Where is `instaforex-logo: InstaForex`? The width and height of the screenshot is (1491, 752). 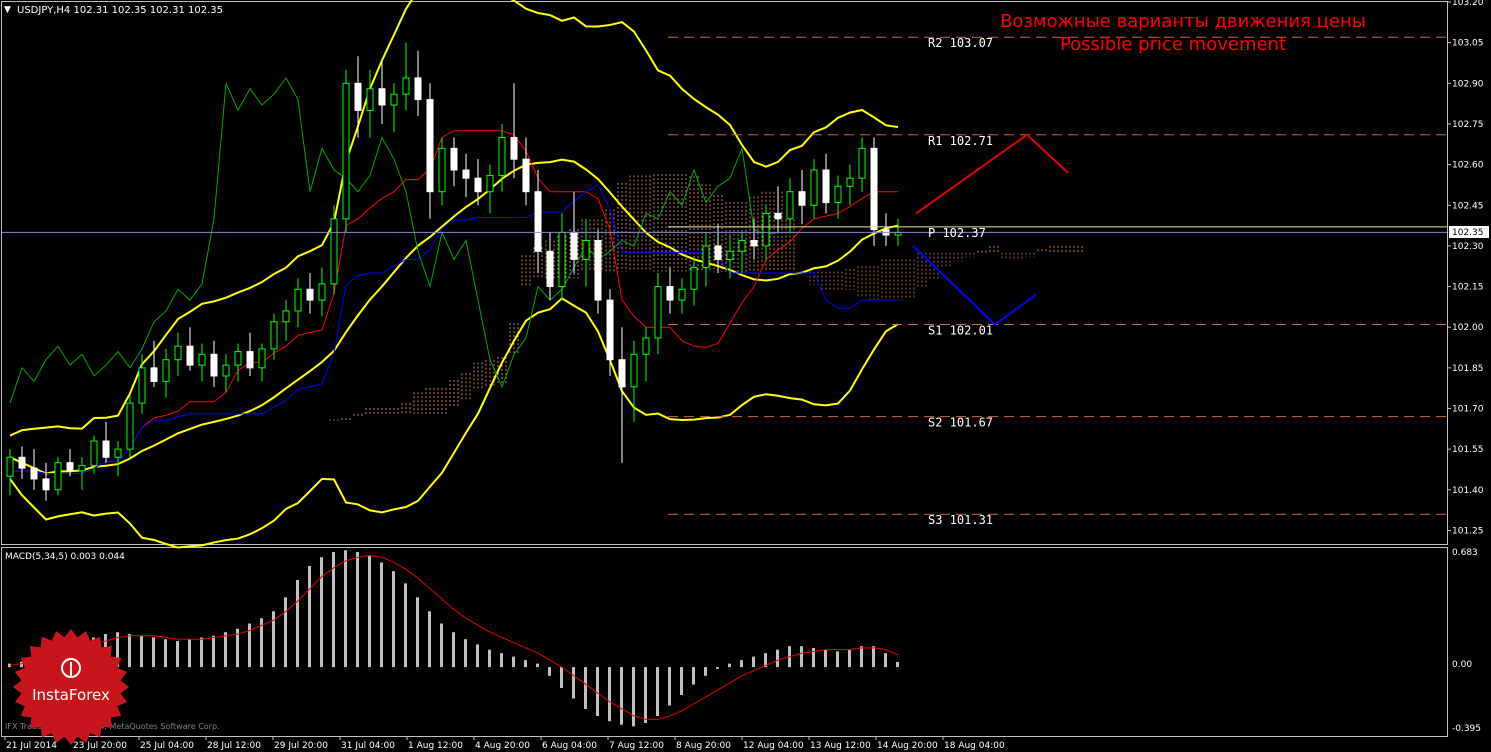 instaforex-logo: InstaForex is located at coordinates (71, 687).